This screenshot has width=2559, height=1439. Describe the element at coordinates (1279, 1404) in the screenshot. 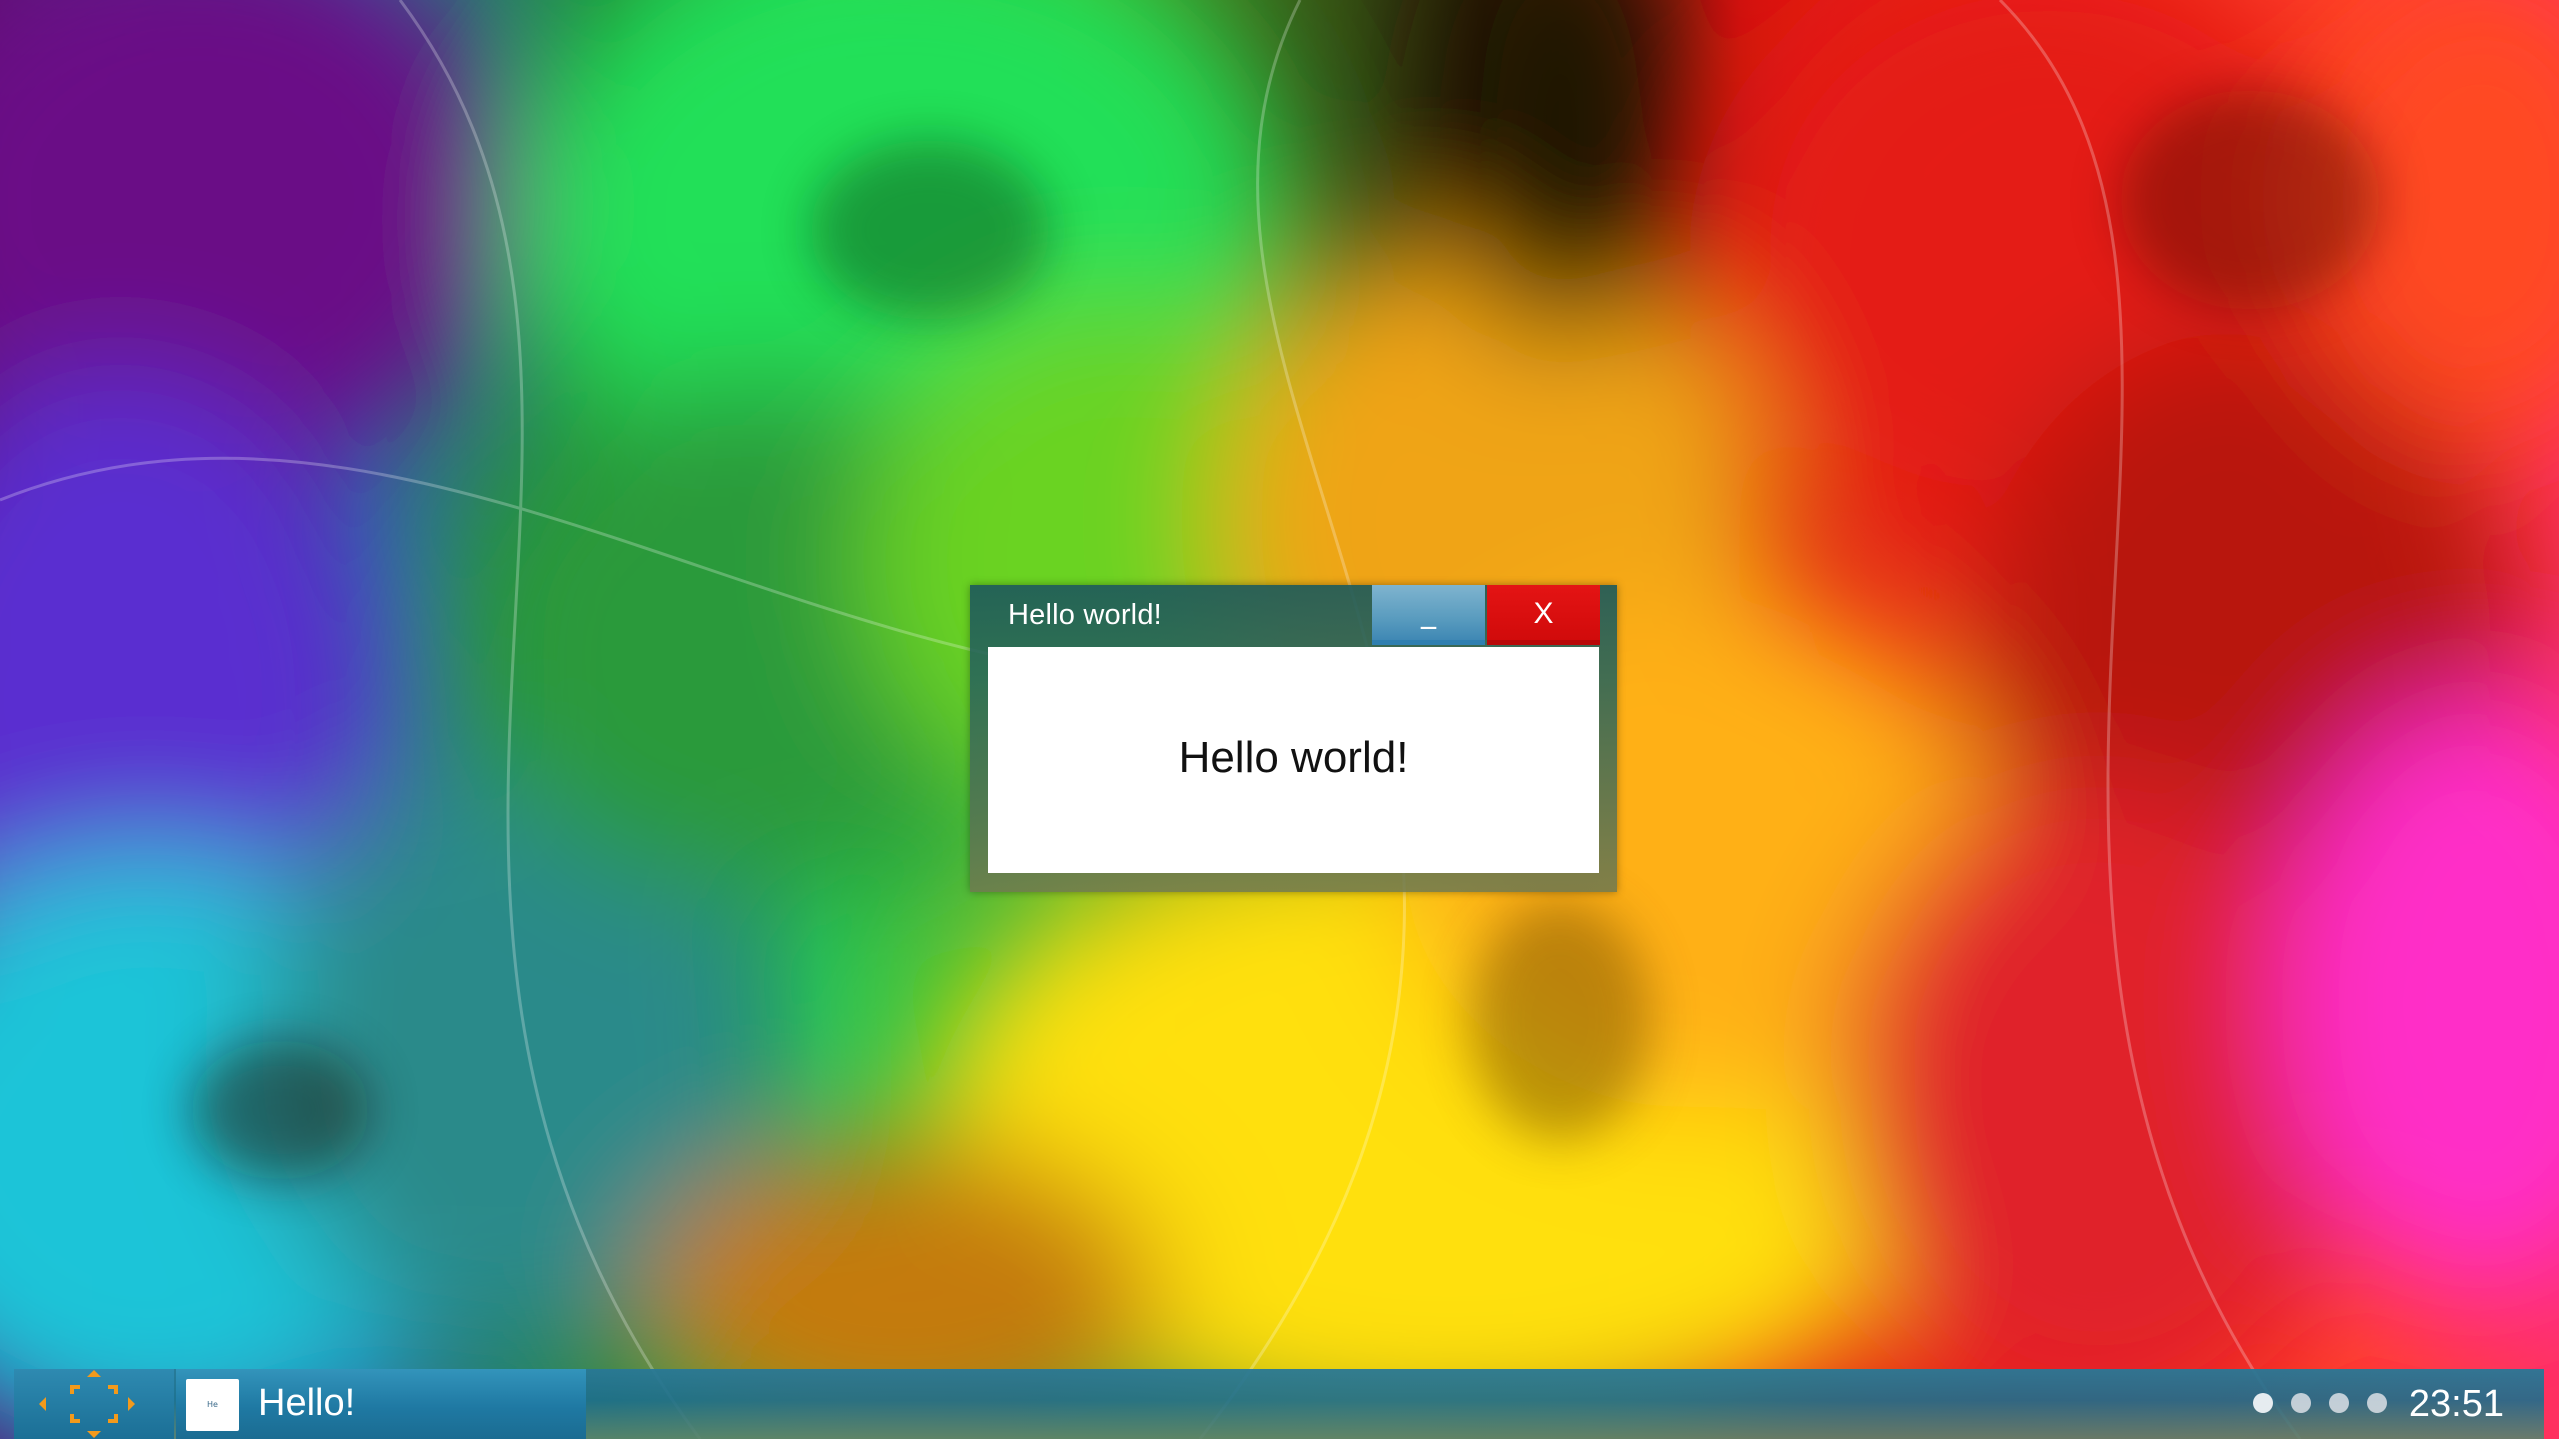

I see `taskbar: He Hello! 23:51` at that location.